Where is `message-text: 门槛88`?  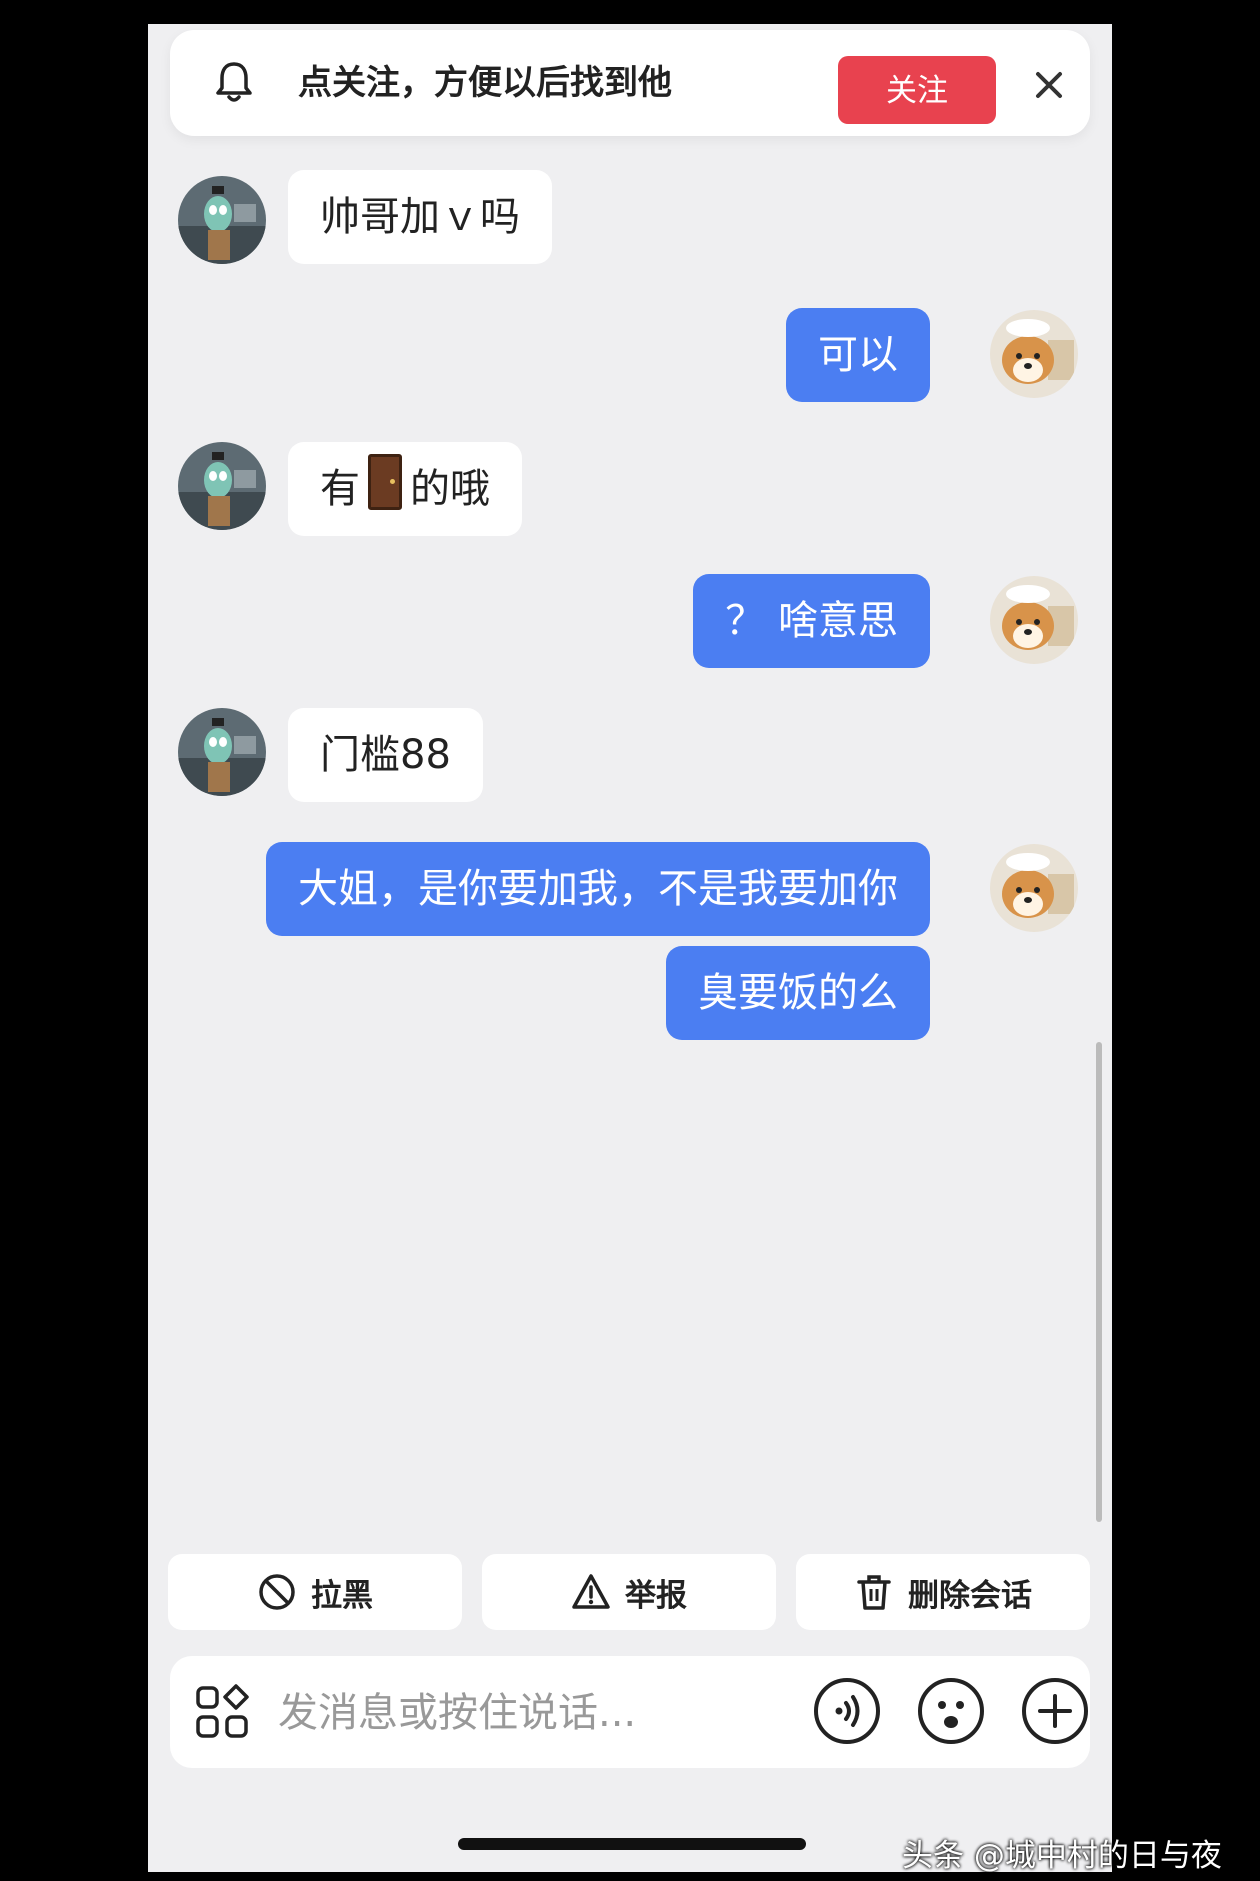 message-text: 门槛88 is located at coordinates (385, 755).